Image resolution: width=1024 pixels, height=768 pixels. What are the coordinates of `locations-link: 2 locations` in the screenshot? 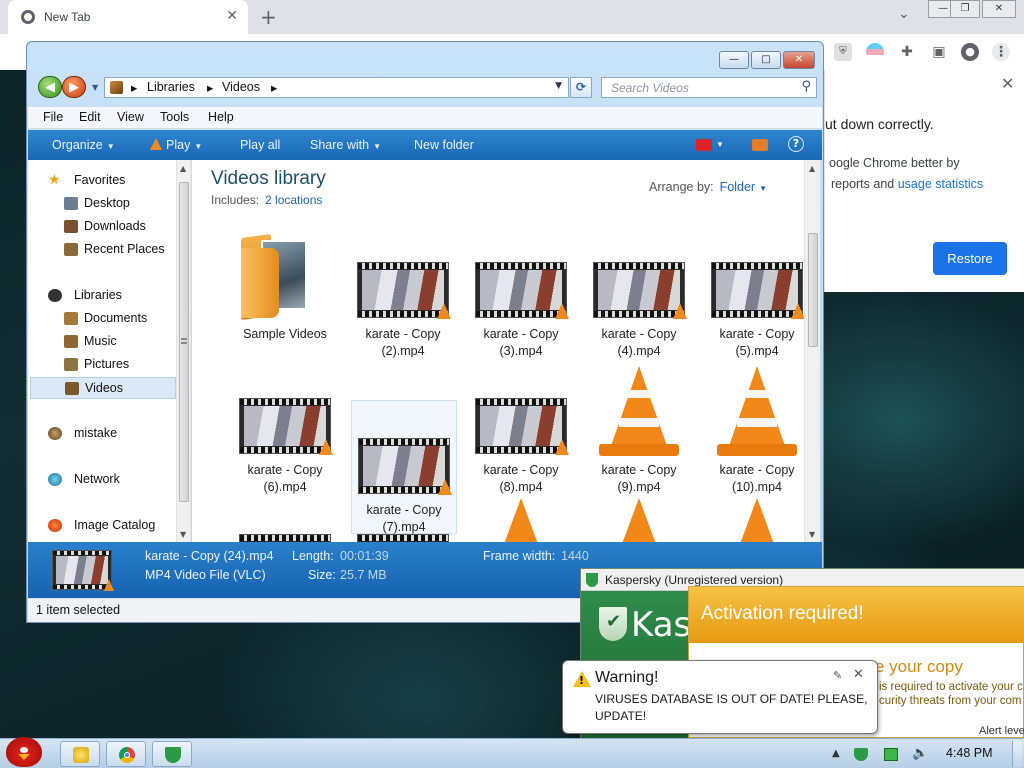 It's located at (293, 200).